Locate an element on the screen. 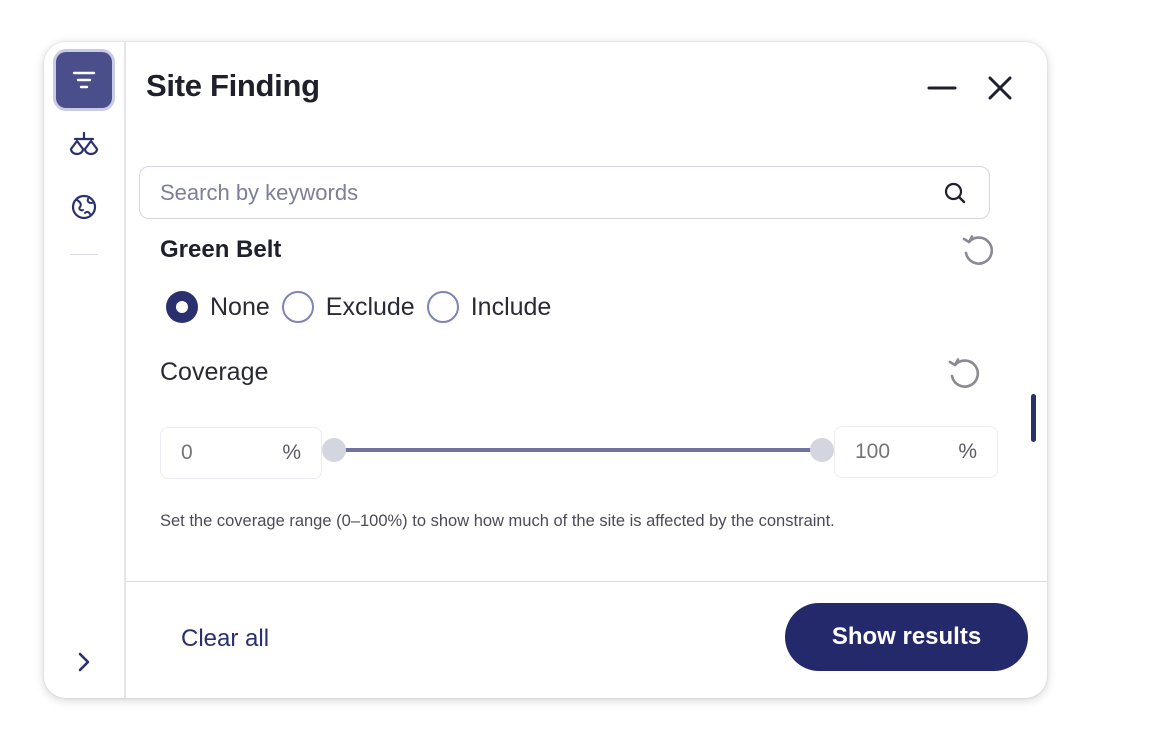 Image resolution: width=1171 pixels, height=741 pixels. radio-exclude: Exclude is located at coordinates (348, 307).